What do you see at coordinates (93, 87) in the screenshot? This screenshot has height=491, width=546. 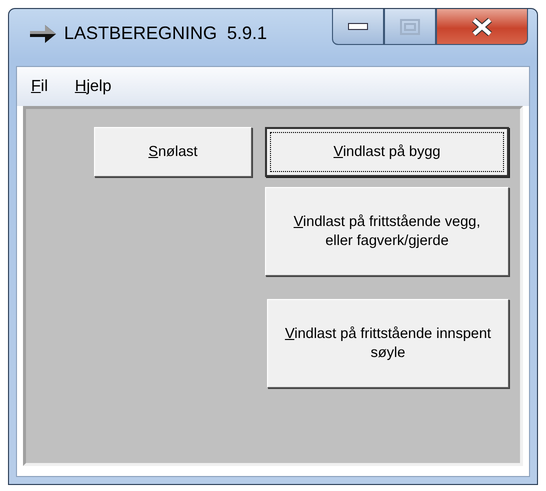 I see `menu-item: Hjelp` at bounding box center [93, 87].